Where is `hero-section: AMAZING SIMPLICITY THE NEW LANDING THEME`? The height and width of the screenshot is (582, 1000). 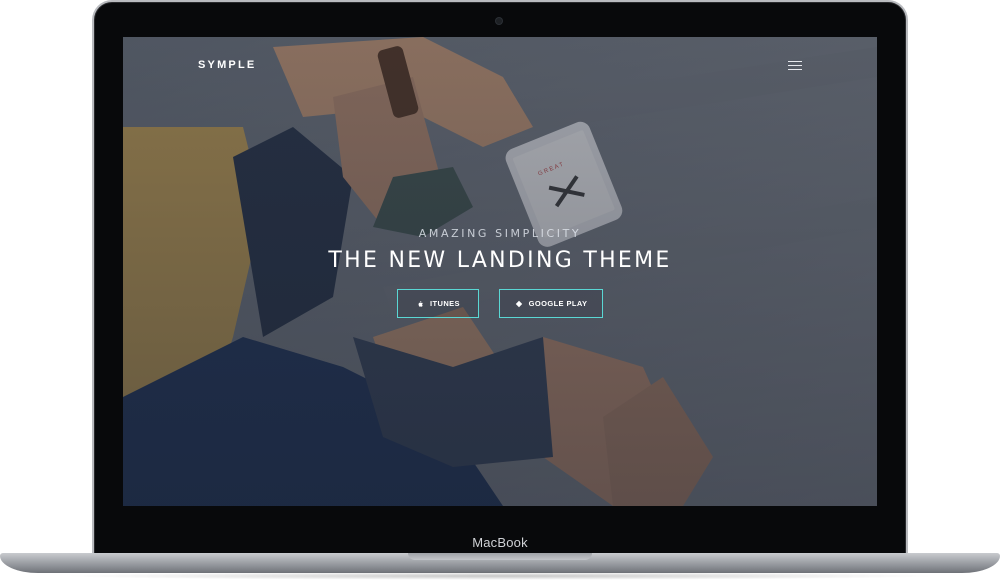 hero-section: AMAZING SIMPLICITY THE NEW LANDING THEME is located at coordinates (500, 250).